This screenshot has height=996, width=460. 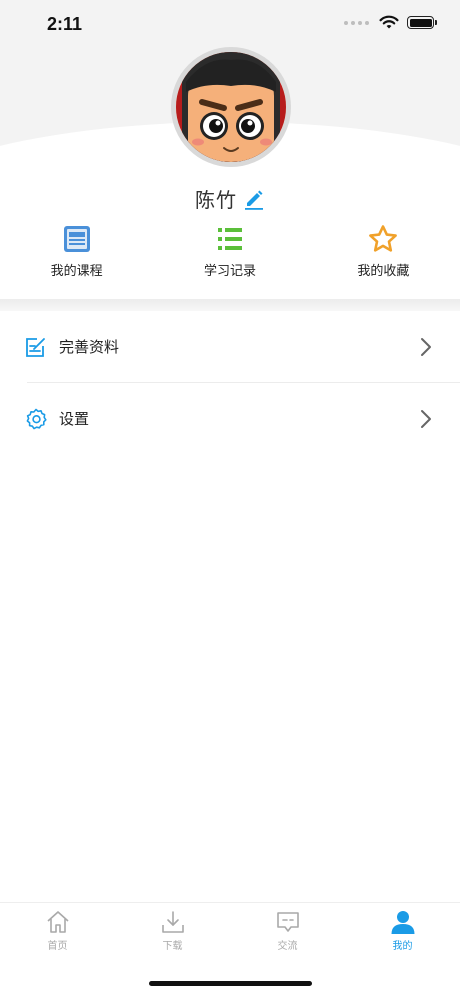 I want to click on avatar, so click(x=231, y=107).